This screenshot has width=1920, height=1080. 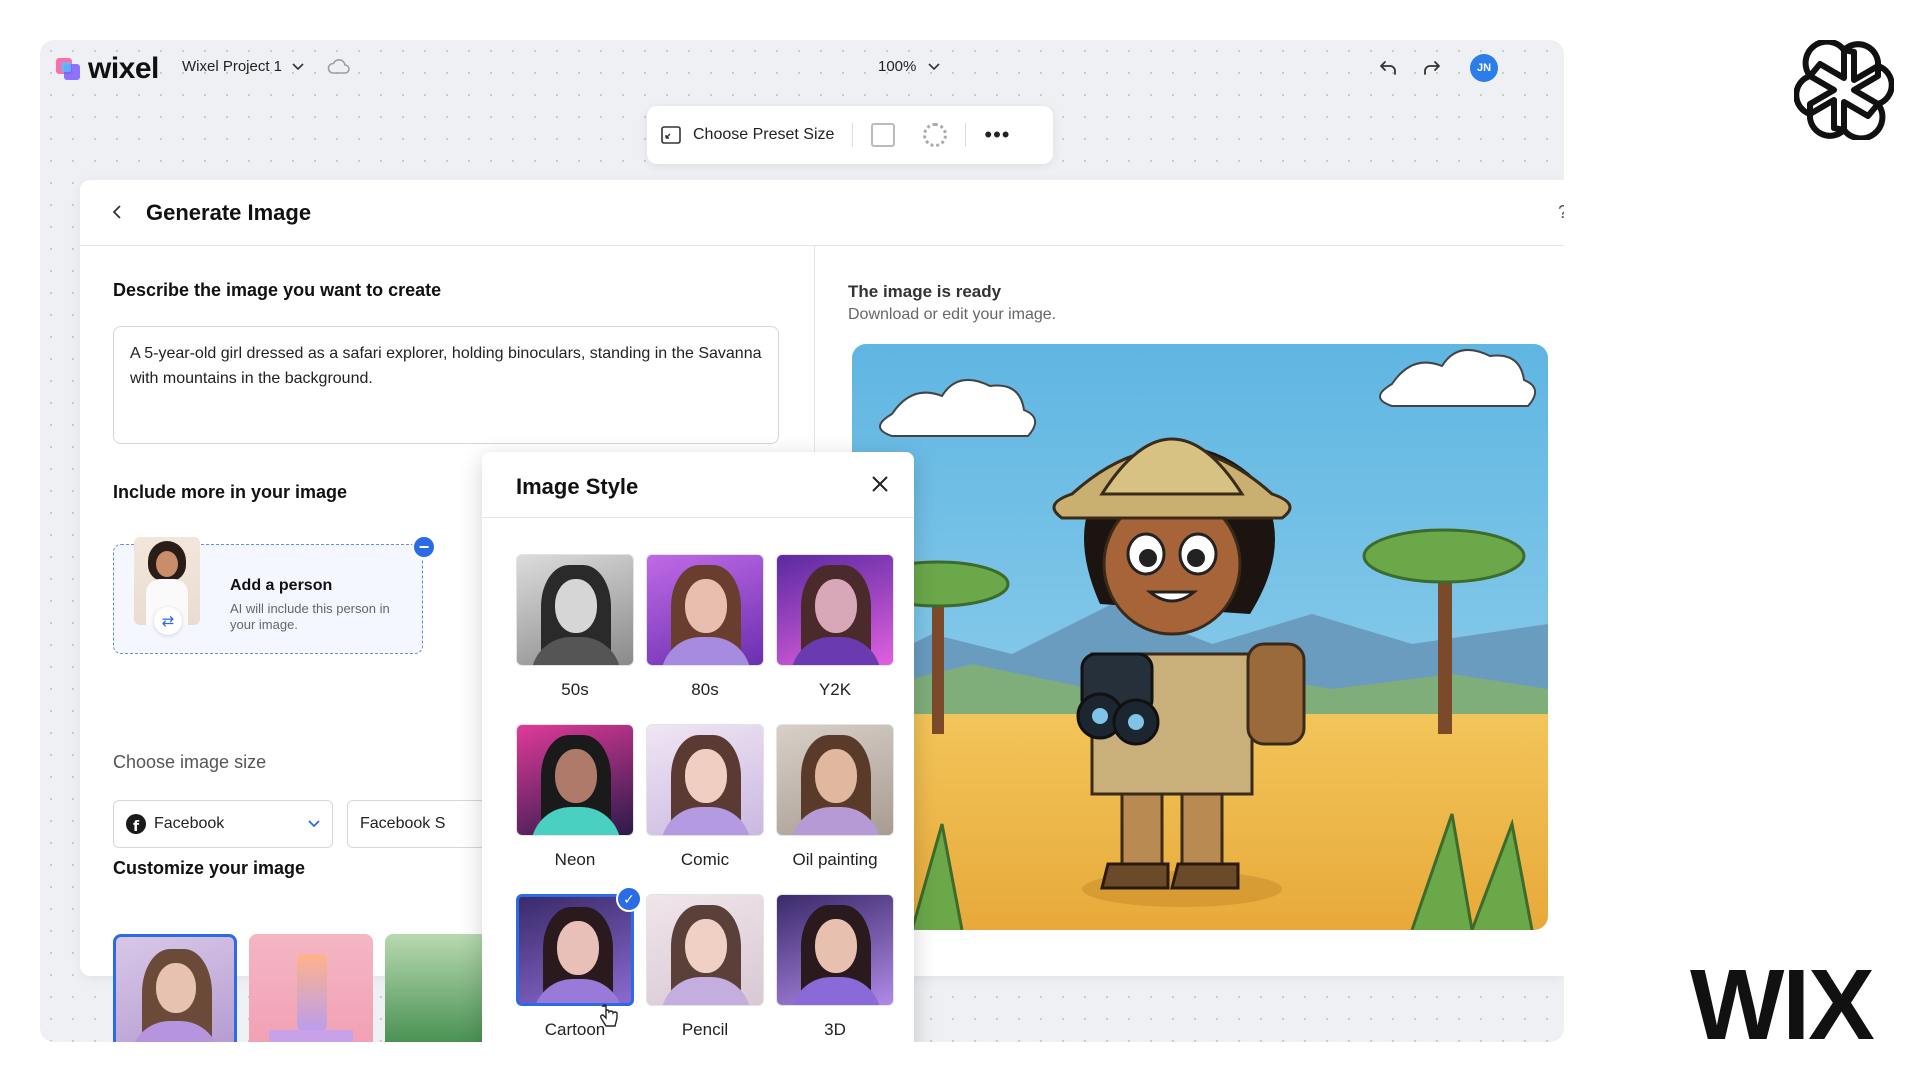 What do you see at coordinates (705, 780) in the screenshot?
I see `style-thumb-comic` at bounding box center [705, 780].